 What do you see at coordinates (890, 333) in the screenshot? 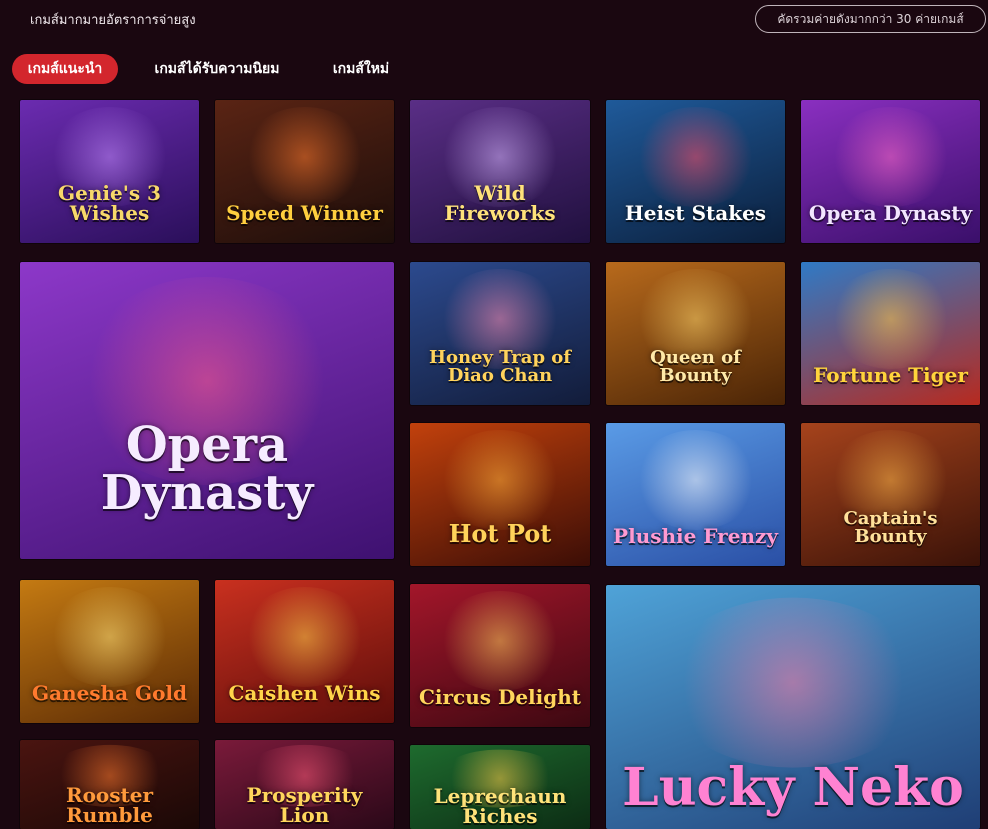
I see `game-tile-fortune-tiger: Fortune Tiger` at bounding box center [890, 333].